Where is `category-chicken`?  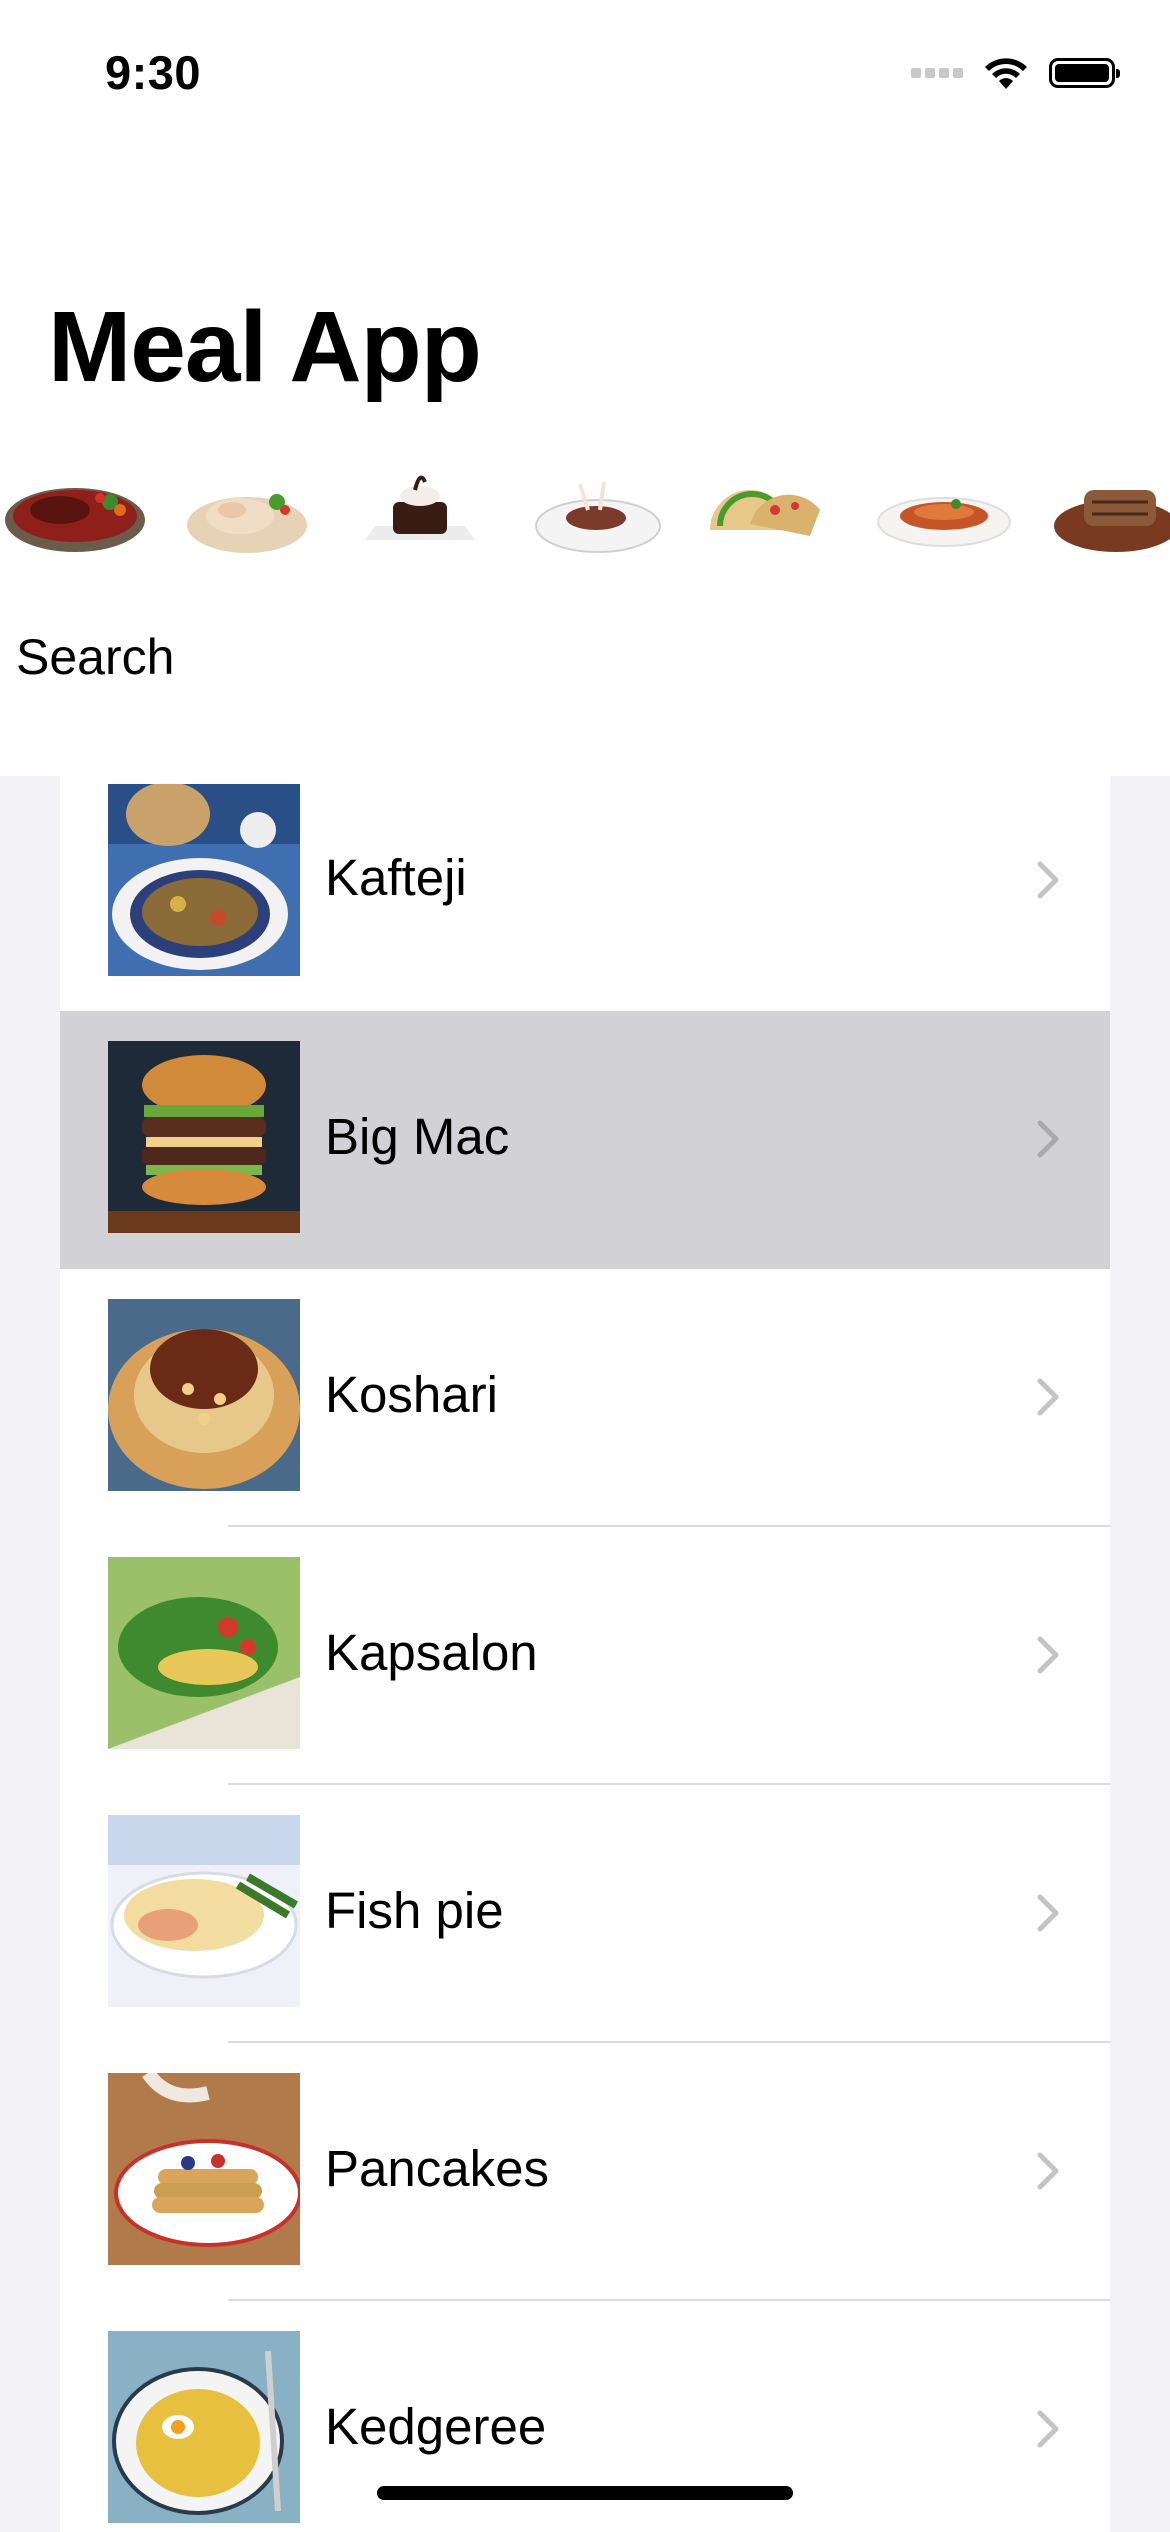 category-chicken is located at coordinates (247, 510).